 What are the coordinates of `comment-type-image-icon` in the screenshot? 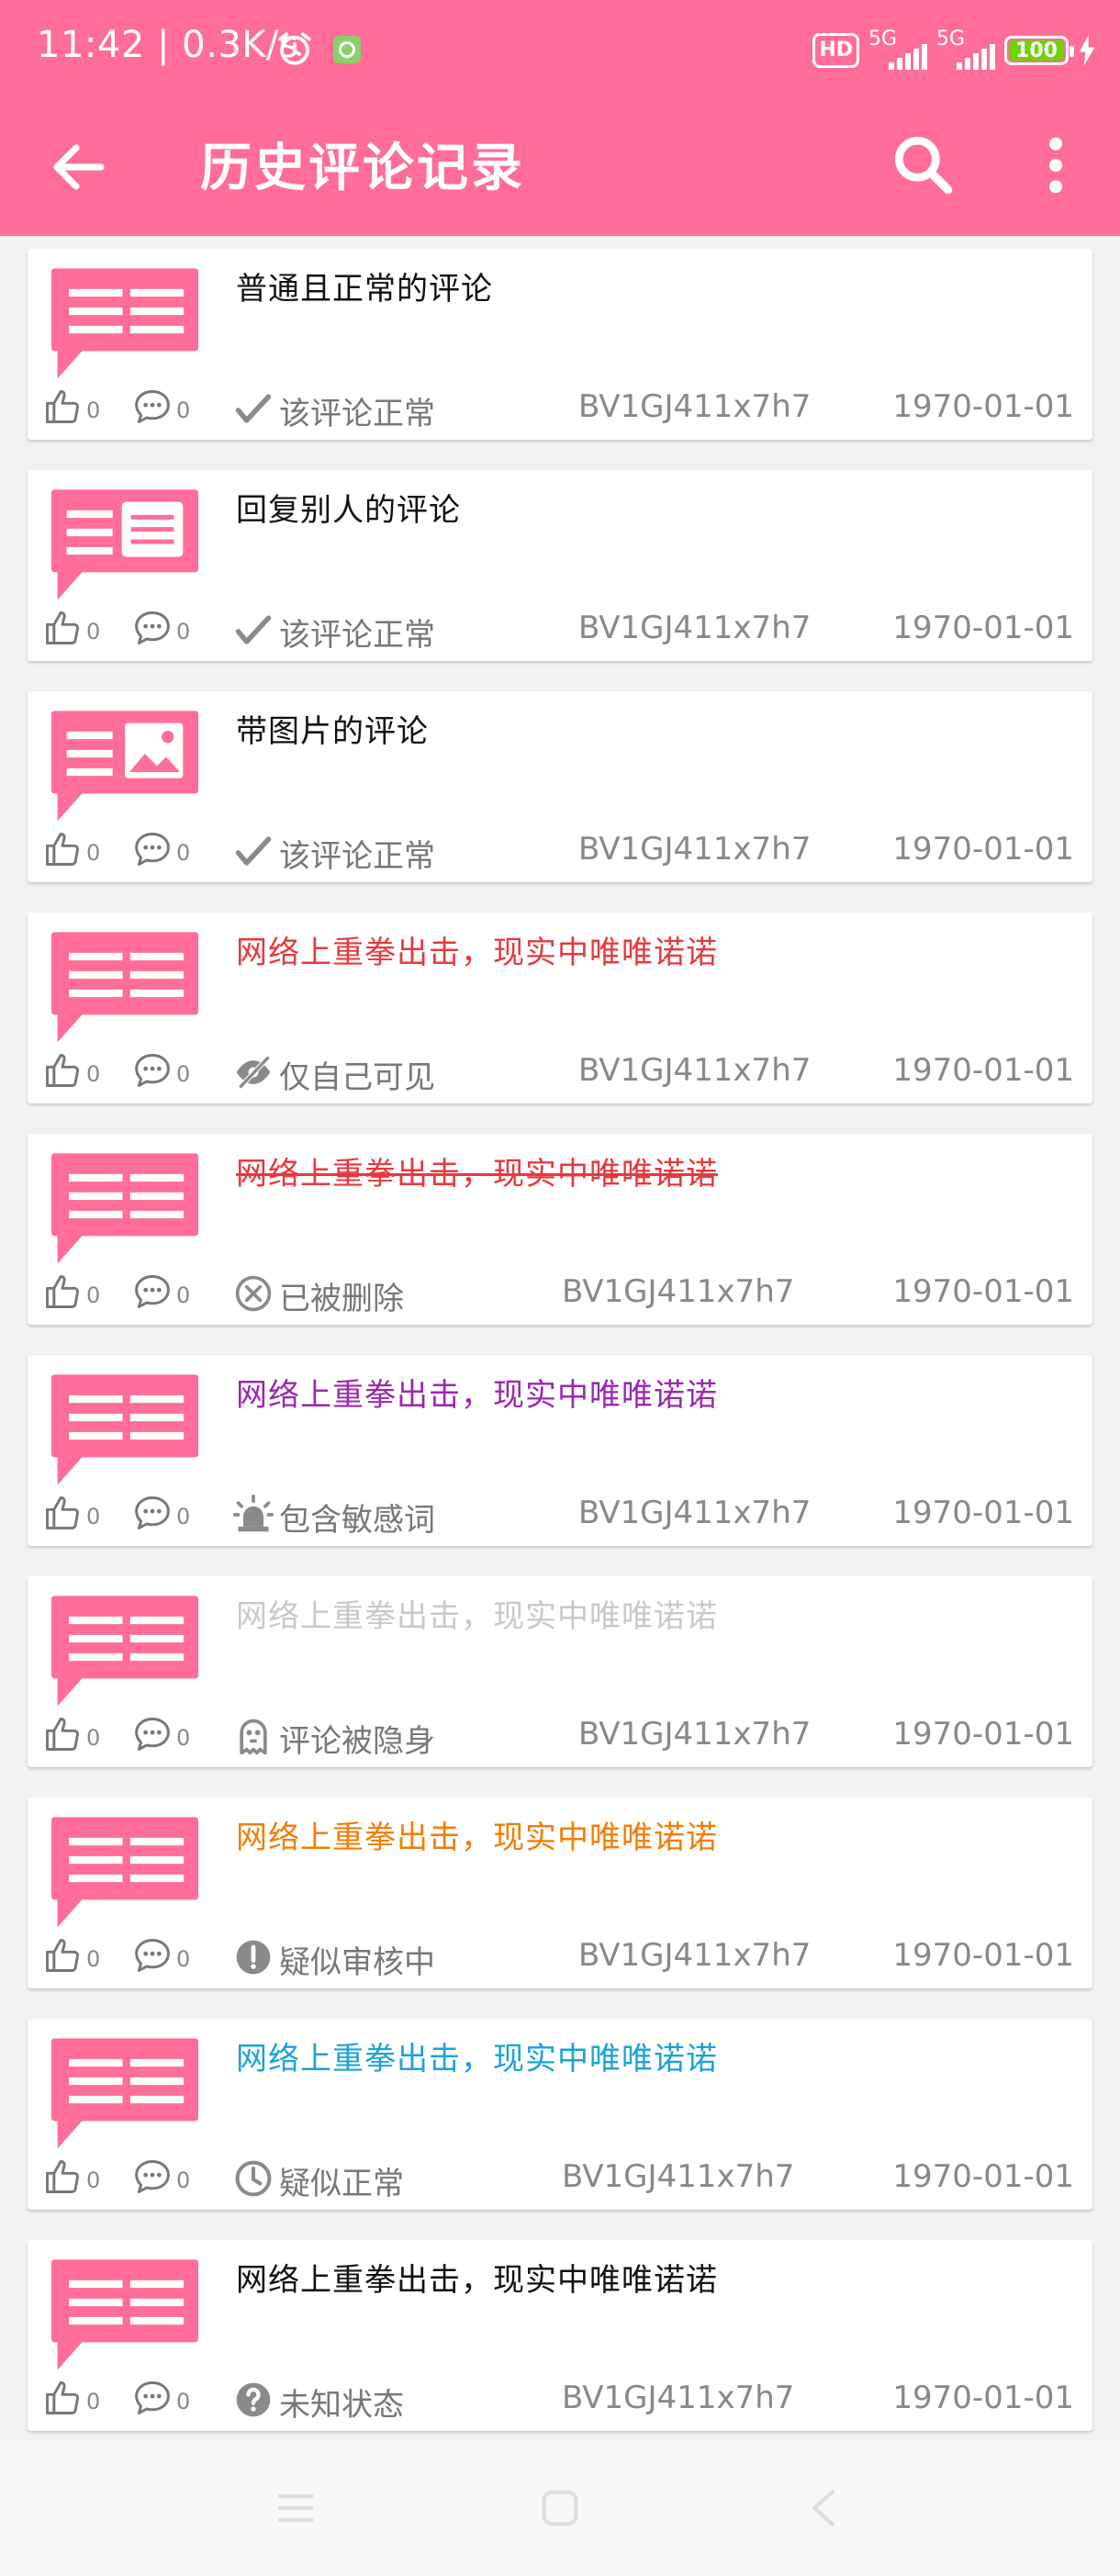 It's located at (125, 767).